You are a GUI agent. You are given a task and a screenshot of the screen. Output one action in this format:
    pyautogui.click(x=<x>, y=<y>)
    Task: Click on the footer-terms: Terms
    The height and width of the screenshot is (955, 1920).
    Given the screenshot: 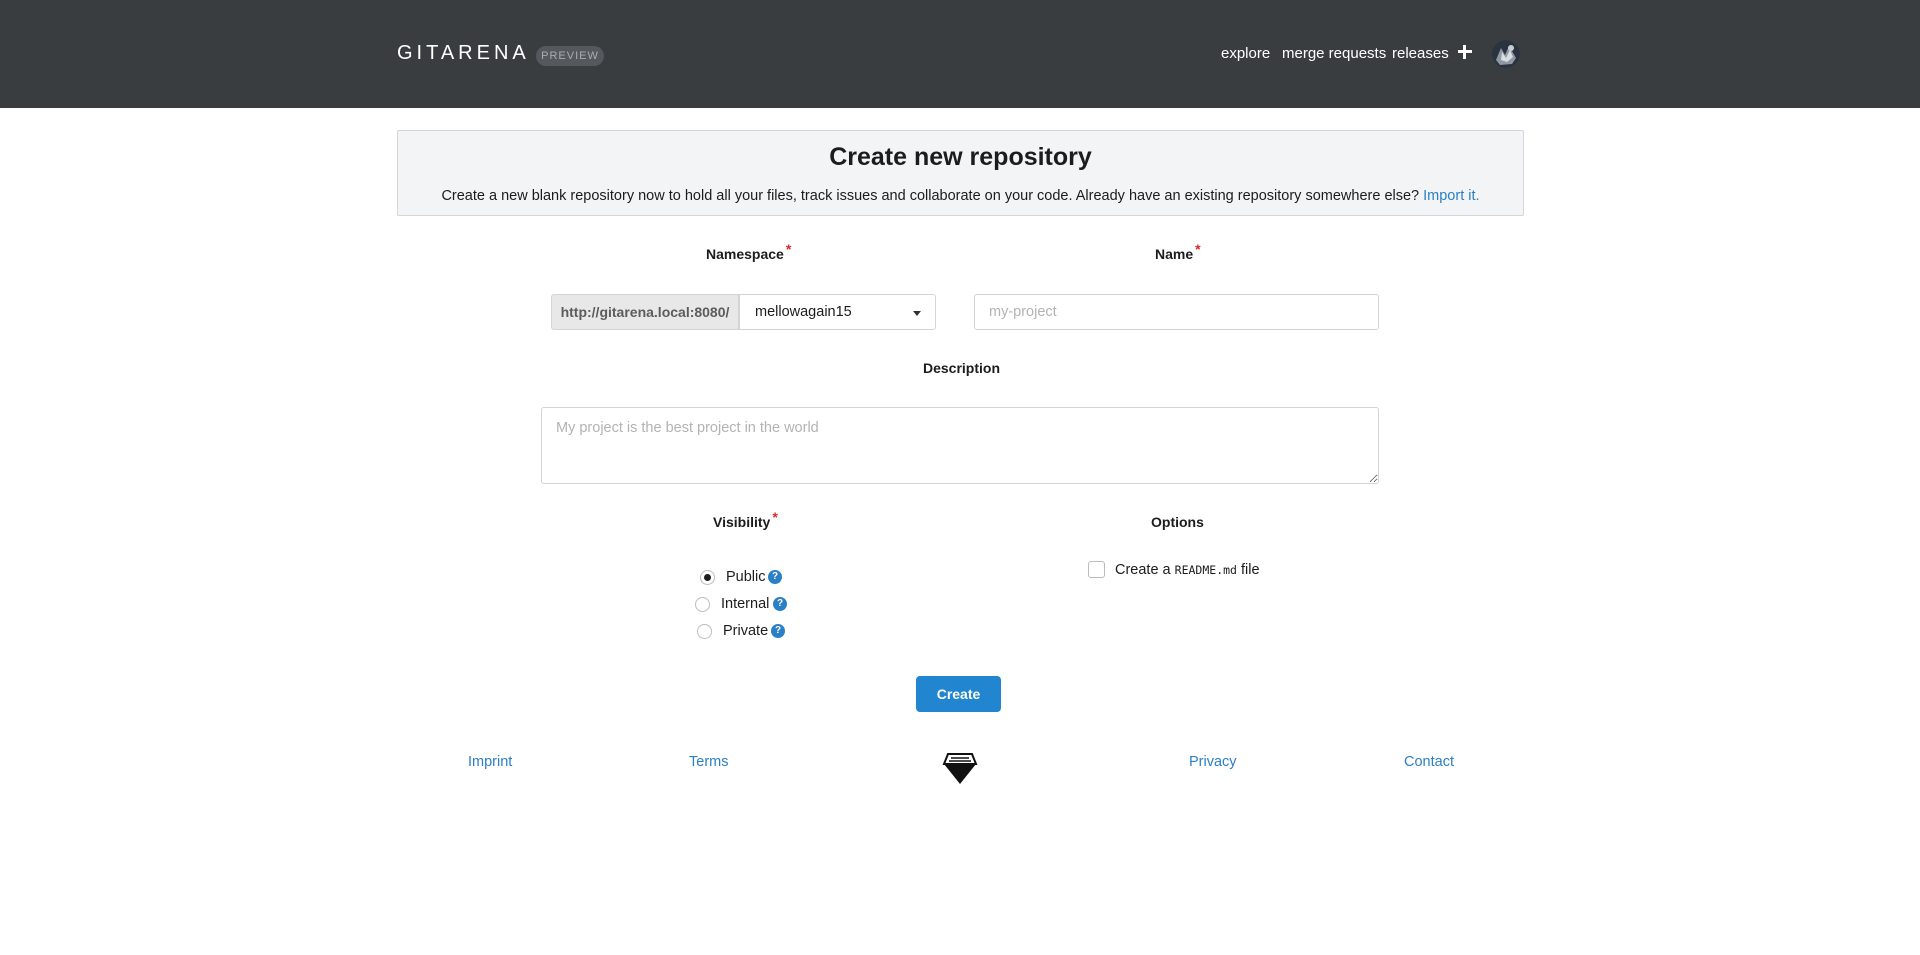 What is the action you would take?
    pyautogui.click(x=708, y=762)
    